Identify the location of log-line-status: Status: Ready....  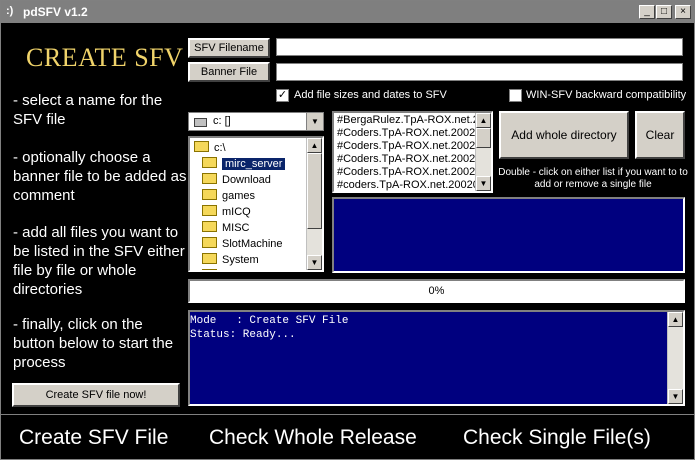
(243, 335).